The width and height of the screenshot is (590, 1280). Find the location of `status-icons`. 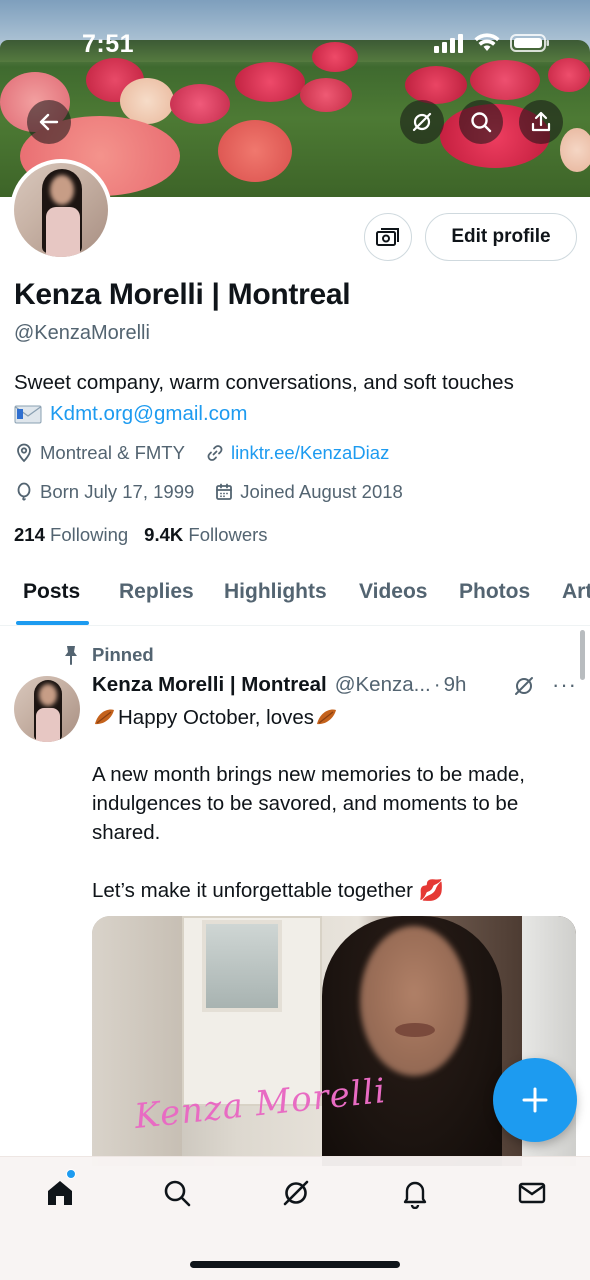

status-icons is located at coordinates (492, 43).